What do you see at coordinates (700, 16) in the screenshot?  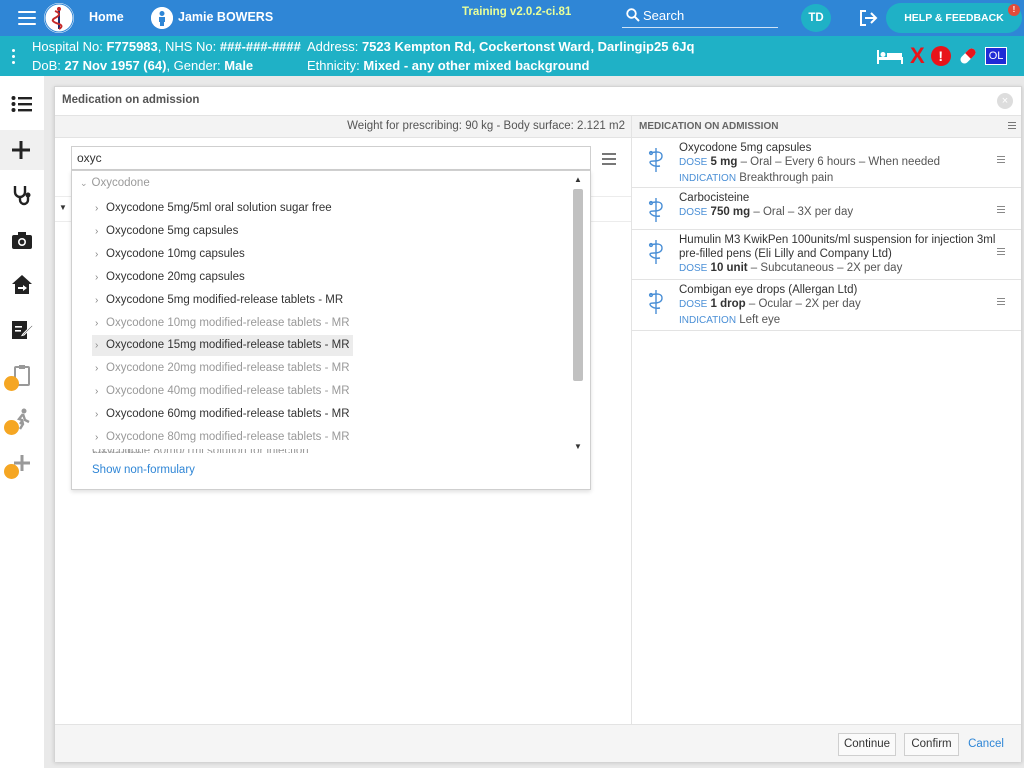 I see `global-search: Search` at bounding box center [700, 16].